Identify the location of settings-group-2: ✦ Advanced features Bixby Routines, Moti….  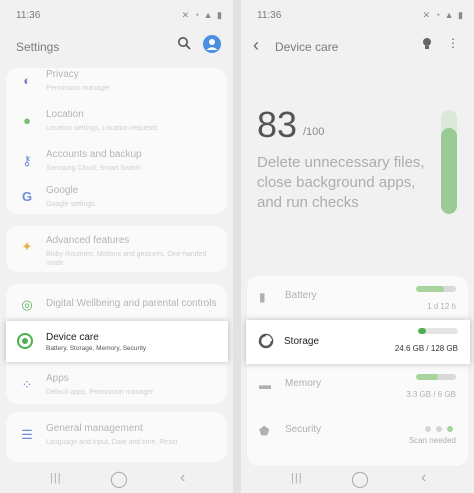
(116, 249).